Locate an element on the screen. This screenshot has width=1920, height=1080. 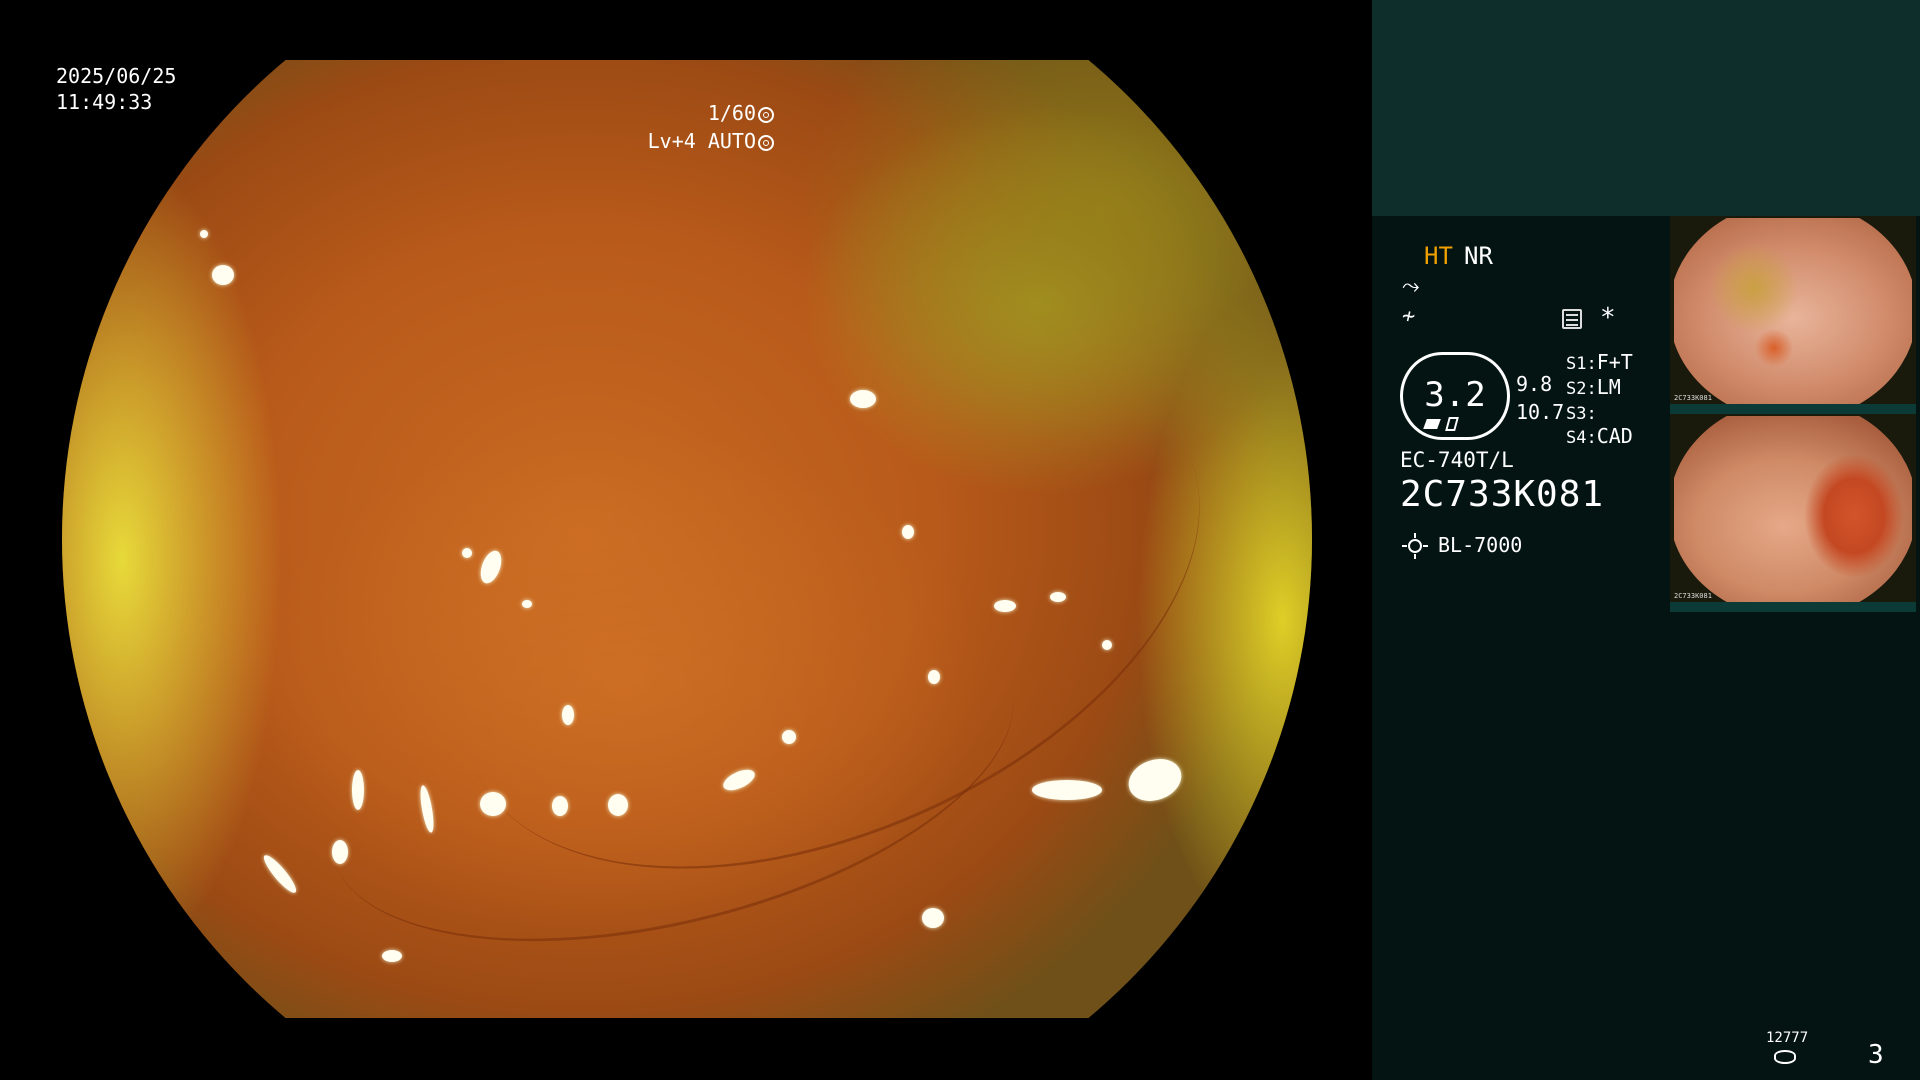
menu-icon is located at coordinates (1572, 319).